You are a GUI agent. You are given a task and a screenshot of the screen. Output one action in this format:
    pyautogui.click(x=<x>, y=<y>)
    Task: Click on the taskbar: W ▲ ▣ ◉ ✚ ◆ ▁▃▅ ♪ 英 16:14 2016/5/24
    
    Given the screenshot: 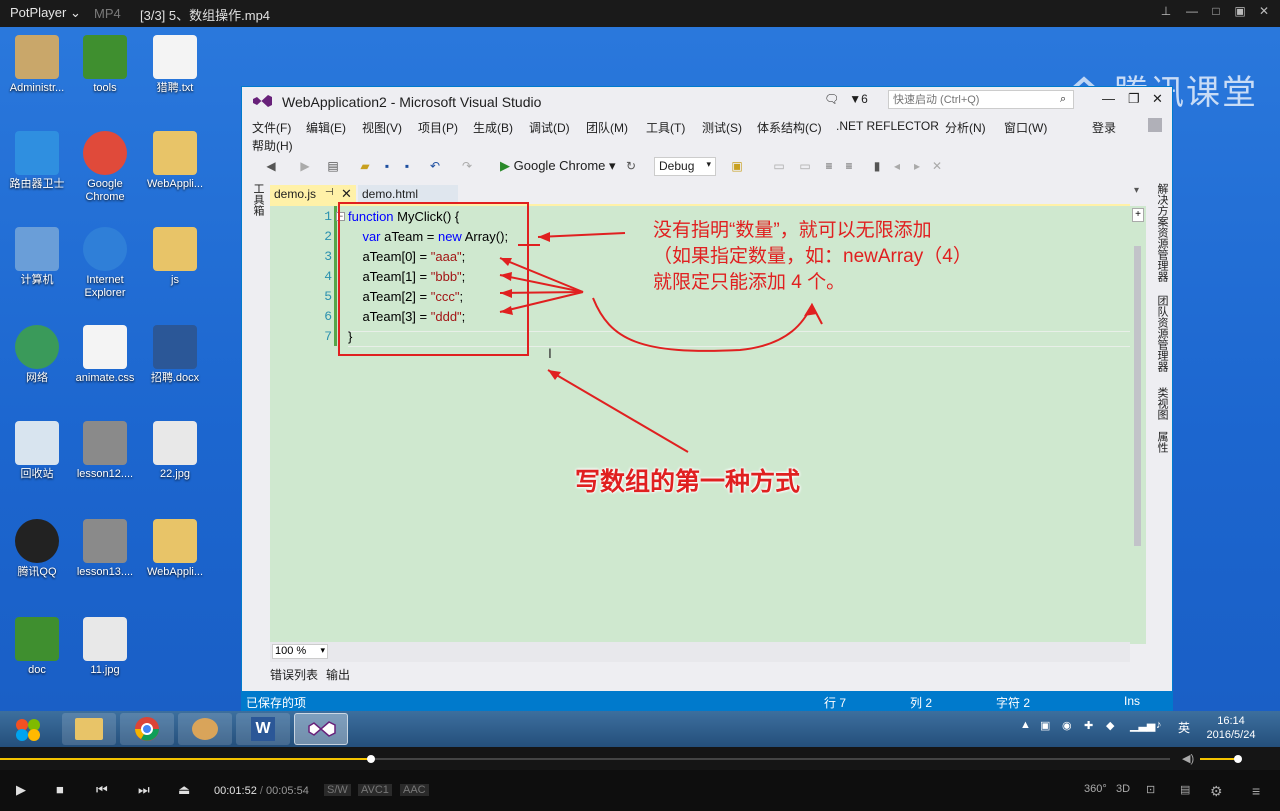 What is the action you would take?
    pyautogui.click(x=640, y=729)
    